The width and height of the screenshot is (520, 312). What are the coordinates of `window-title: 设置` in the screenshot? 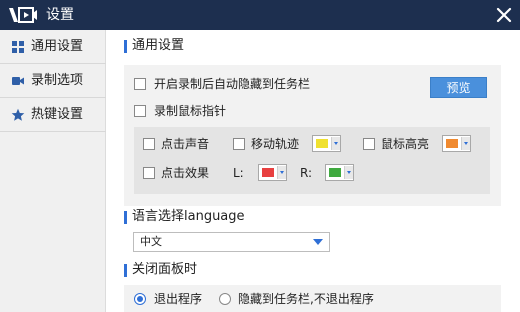 It's located at (60, 15).